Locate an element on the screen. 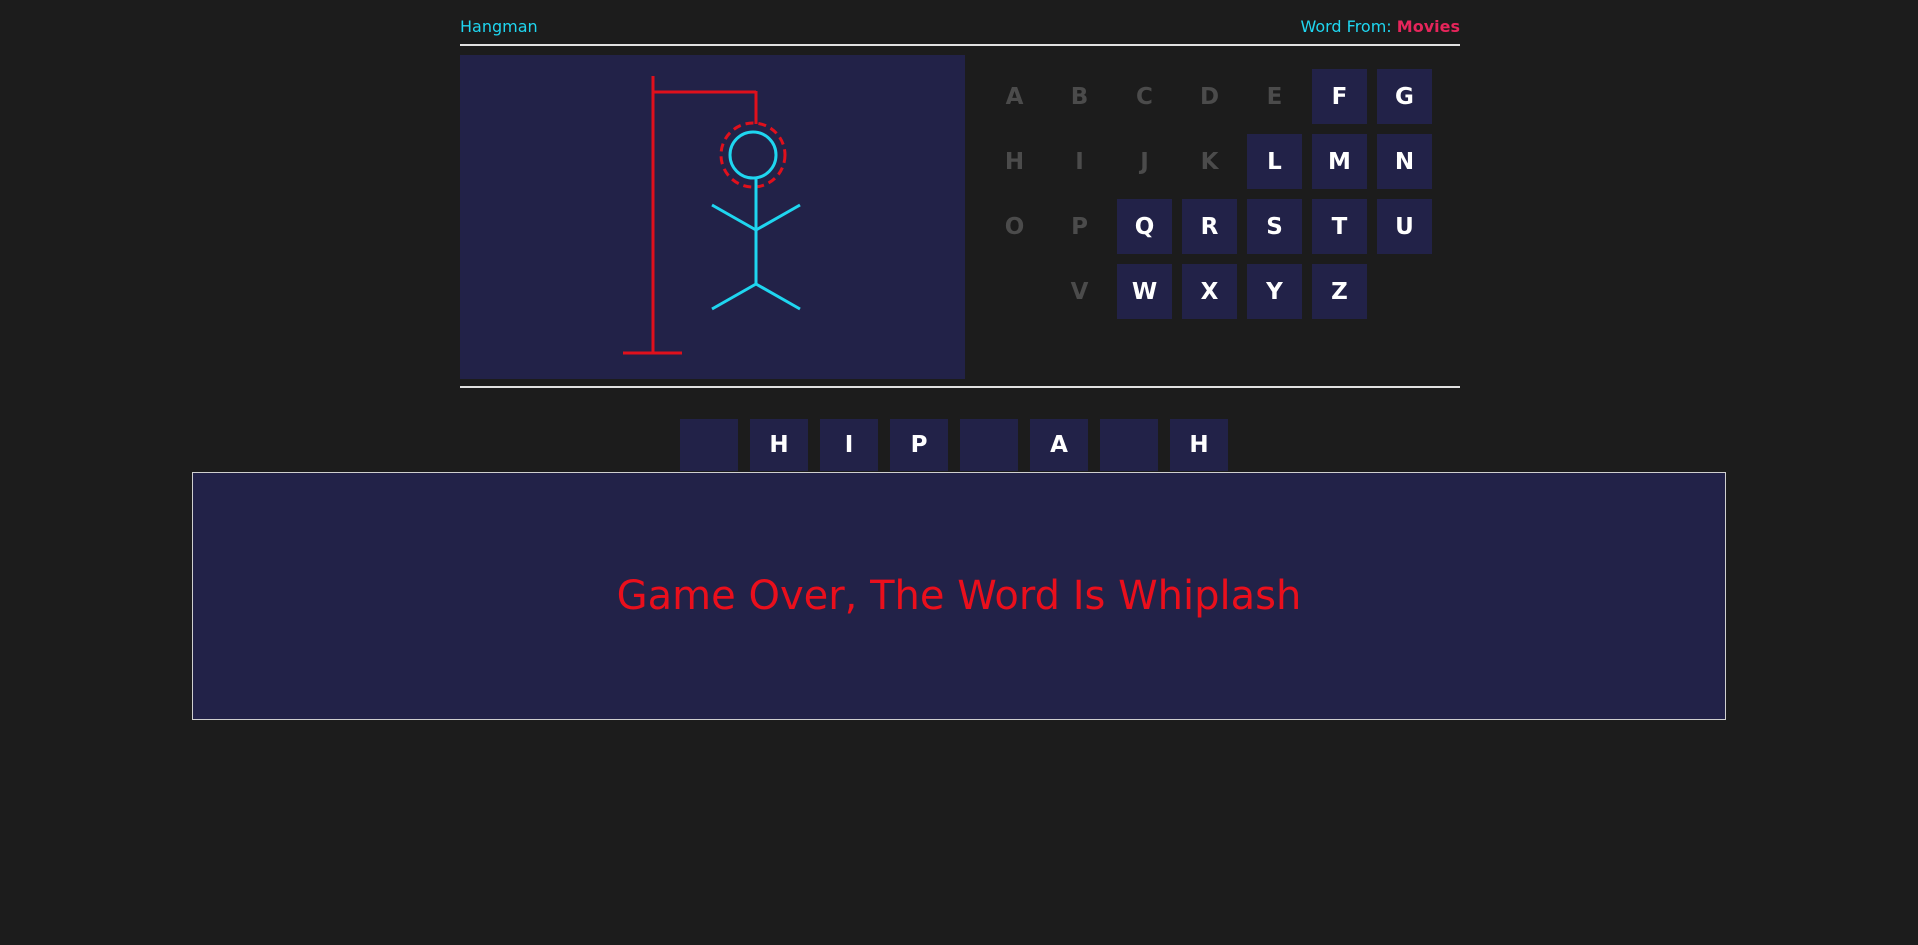 The width and height of the screenshot is (1918, 945). letter-key-b: B is located at coordinates (1079, 96).